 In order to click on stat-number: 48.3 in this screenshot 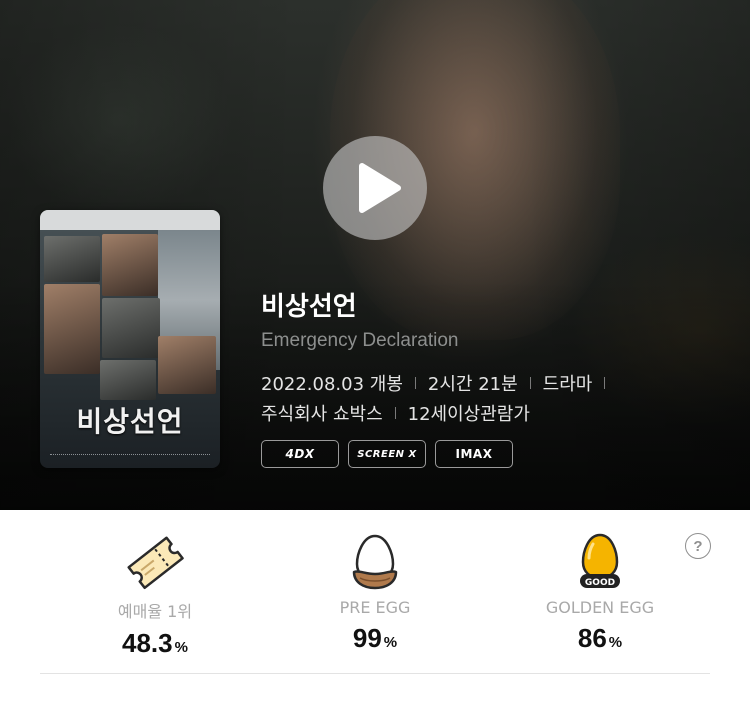, I will do `click(147, 643)`.